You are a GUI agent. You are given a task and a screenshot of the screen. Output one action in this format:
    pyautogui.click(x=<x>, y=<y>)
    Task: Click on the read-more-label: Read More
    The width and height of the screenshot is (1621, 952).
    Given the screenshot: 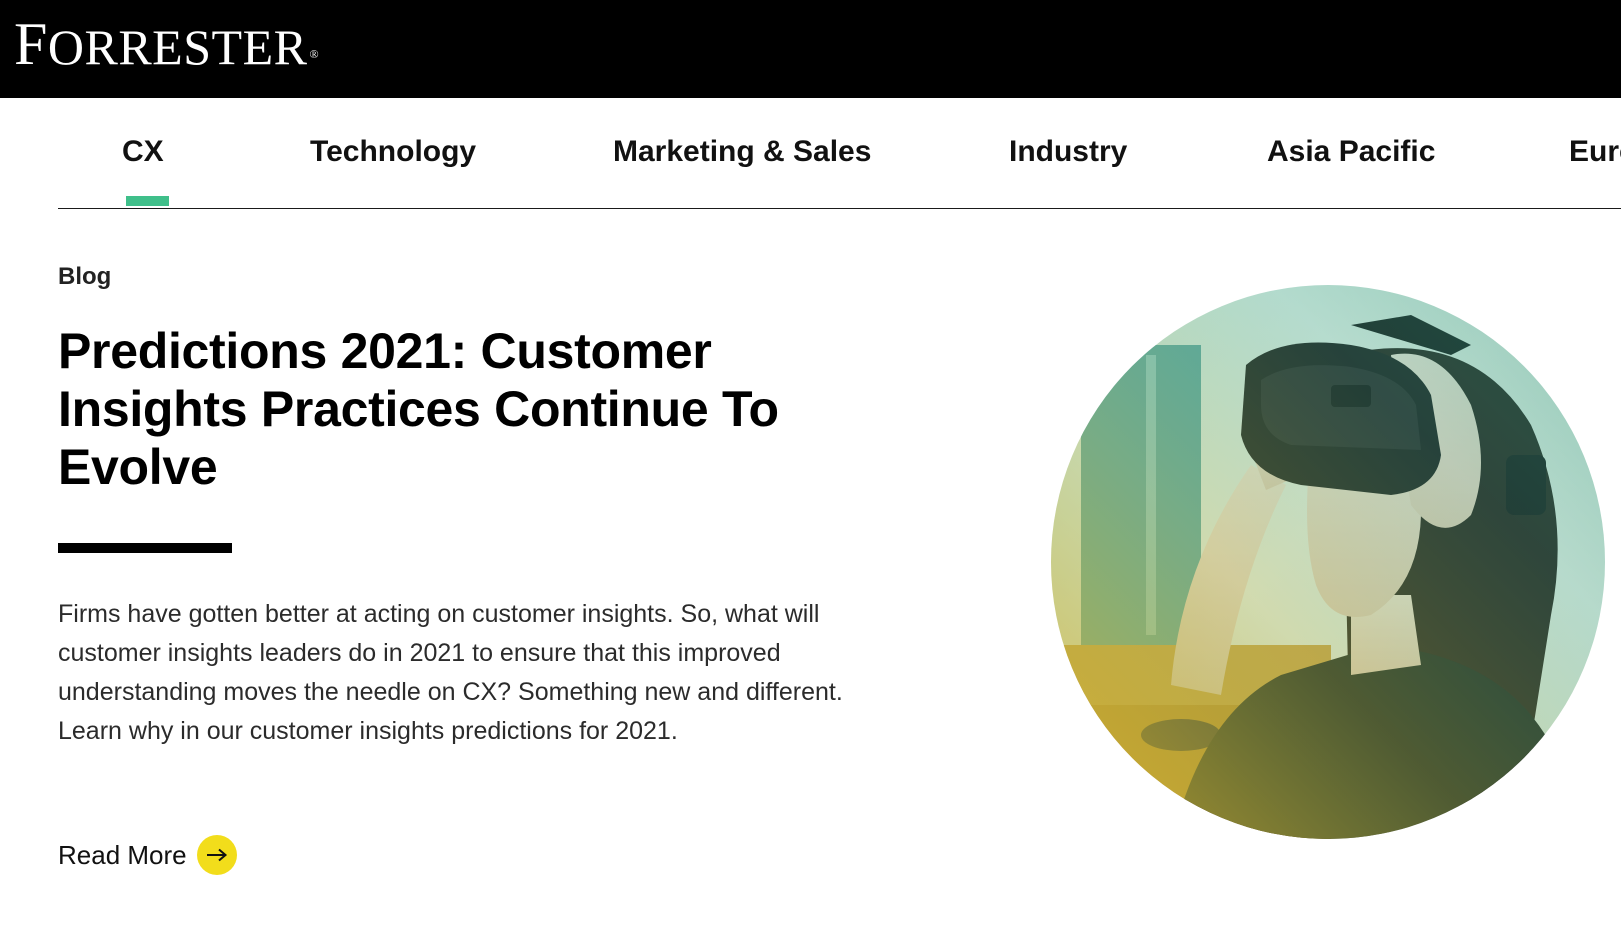 What is the action you would take?
    pyautogui.click(x=122, y=854)
    